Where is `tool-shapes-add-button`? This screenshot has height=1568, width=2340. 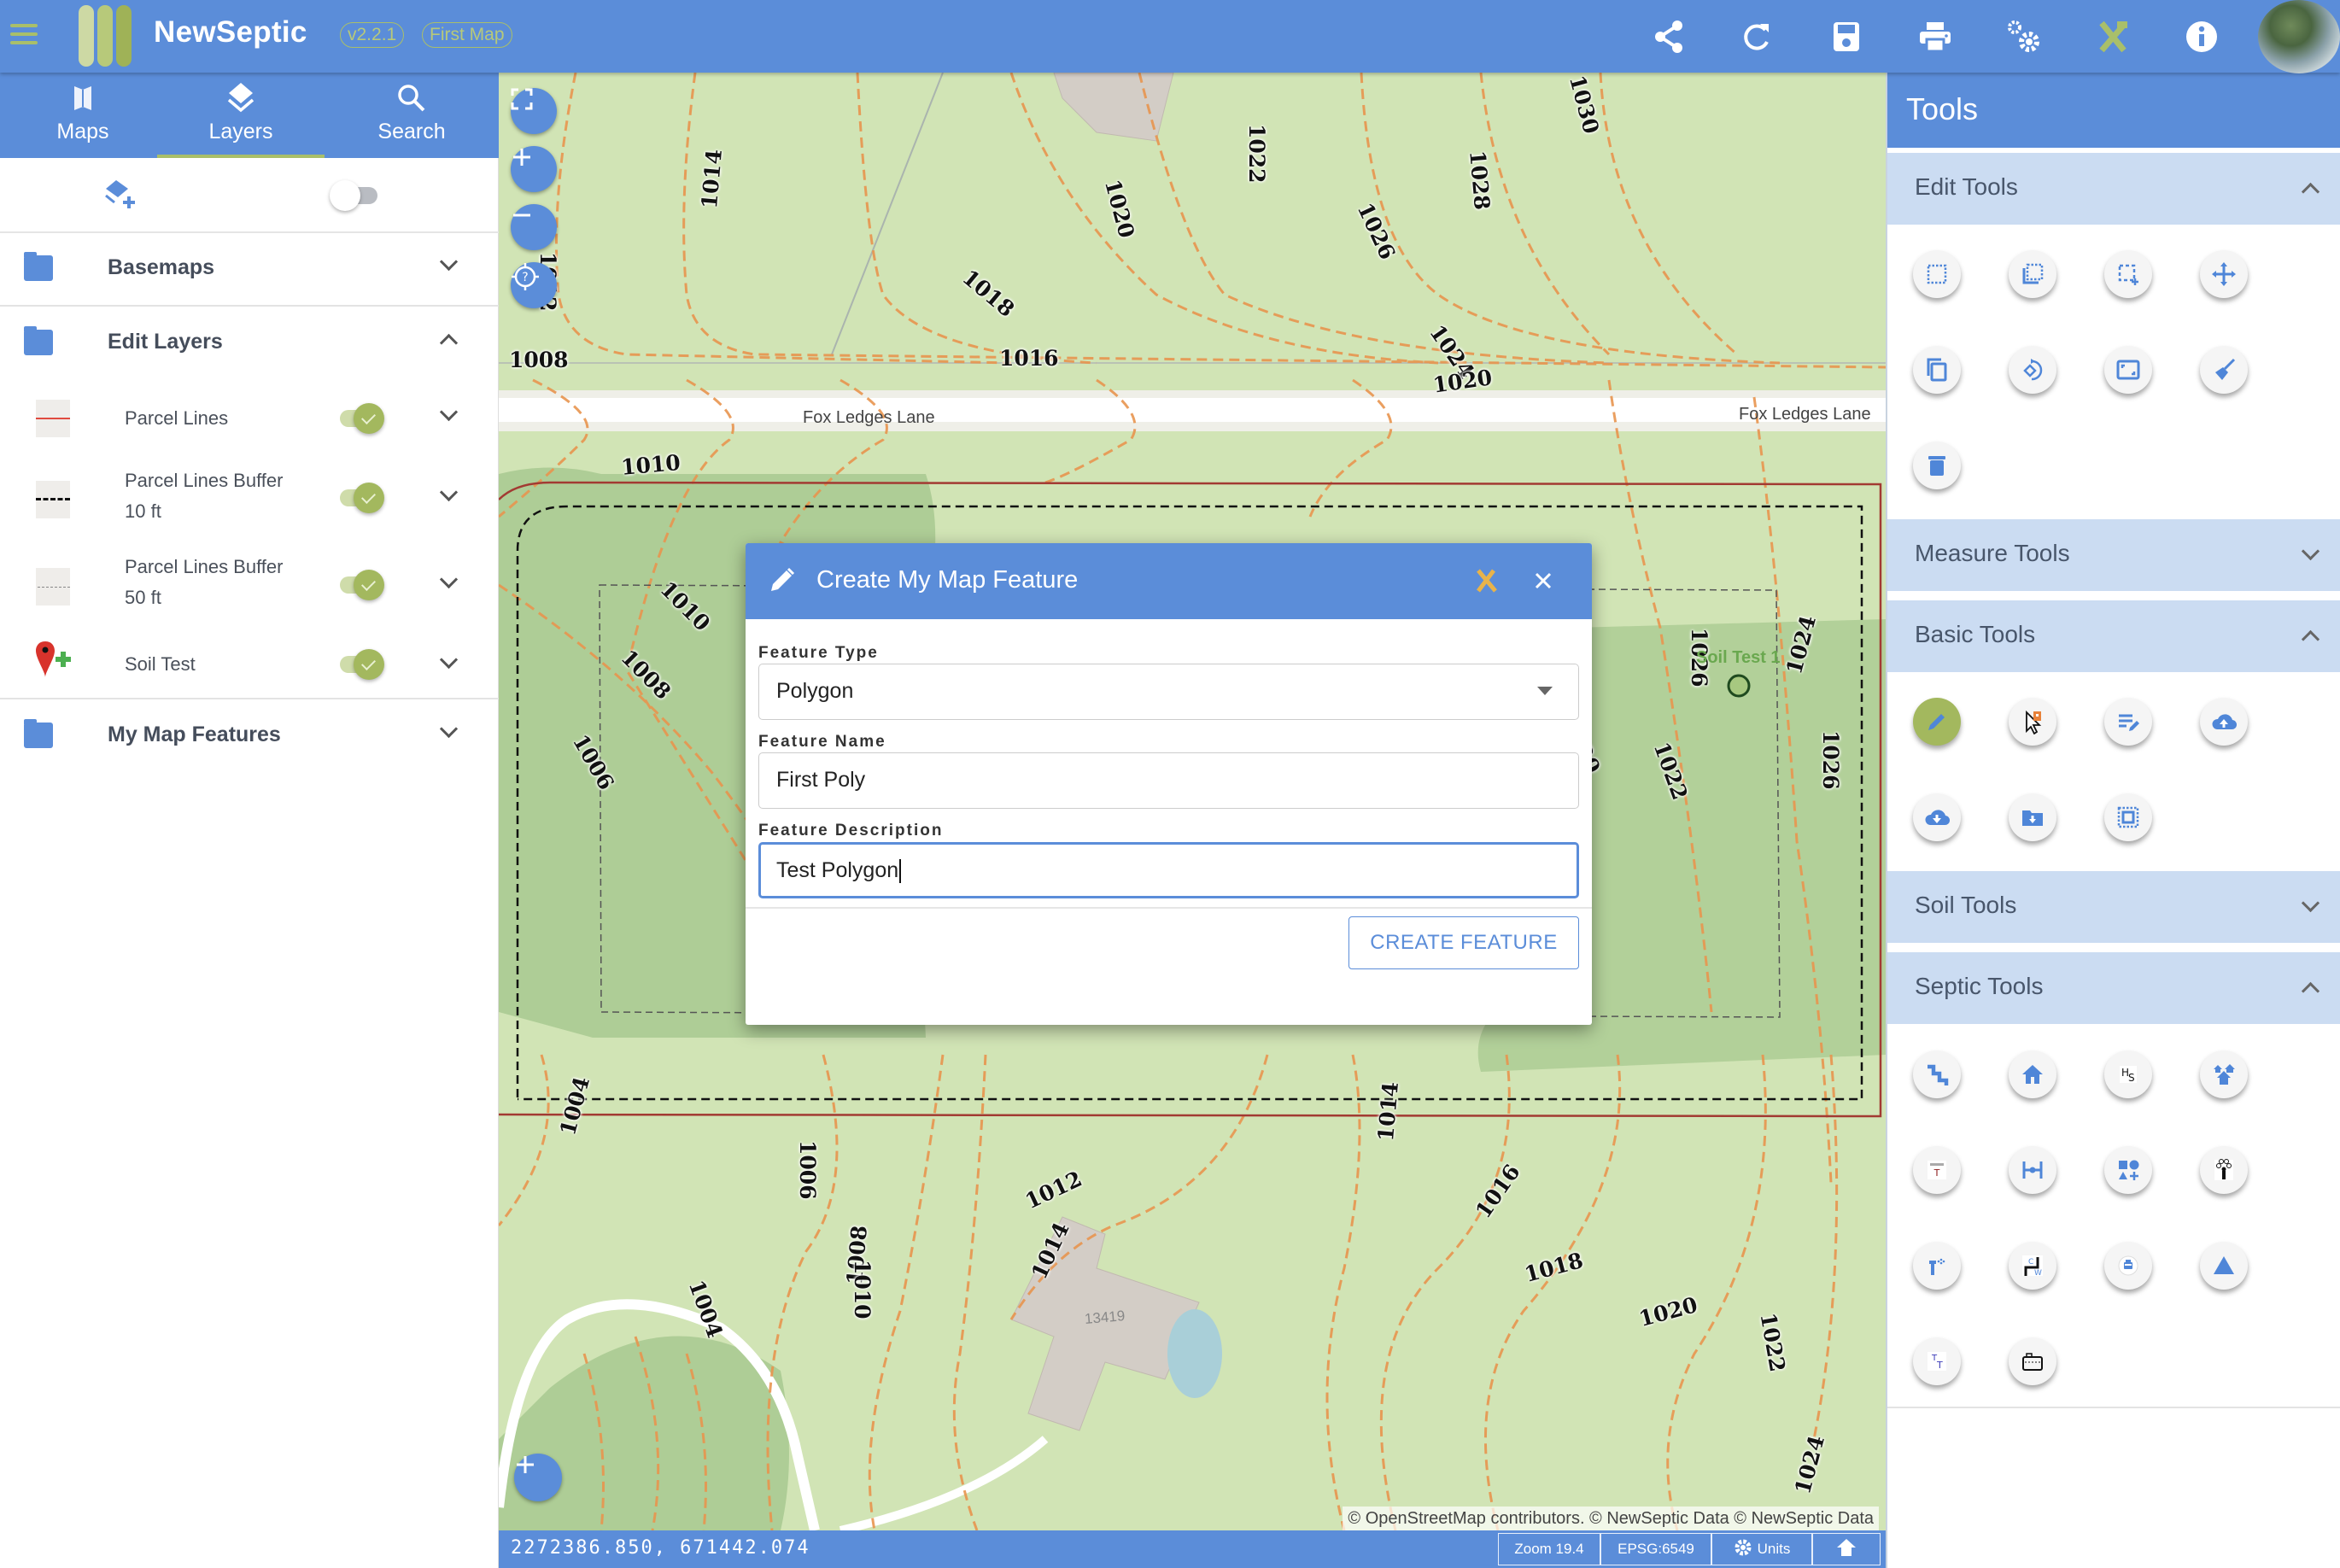 tool-shapes-add-button is located at coordinates (2128, 1170).